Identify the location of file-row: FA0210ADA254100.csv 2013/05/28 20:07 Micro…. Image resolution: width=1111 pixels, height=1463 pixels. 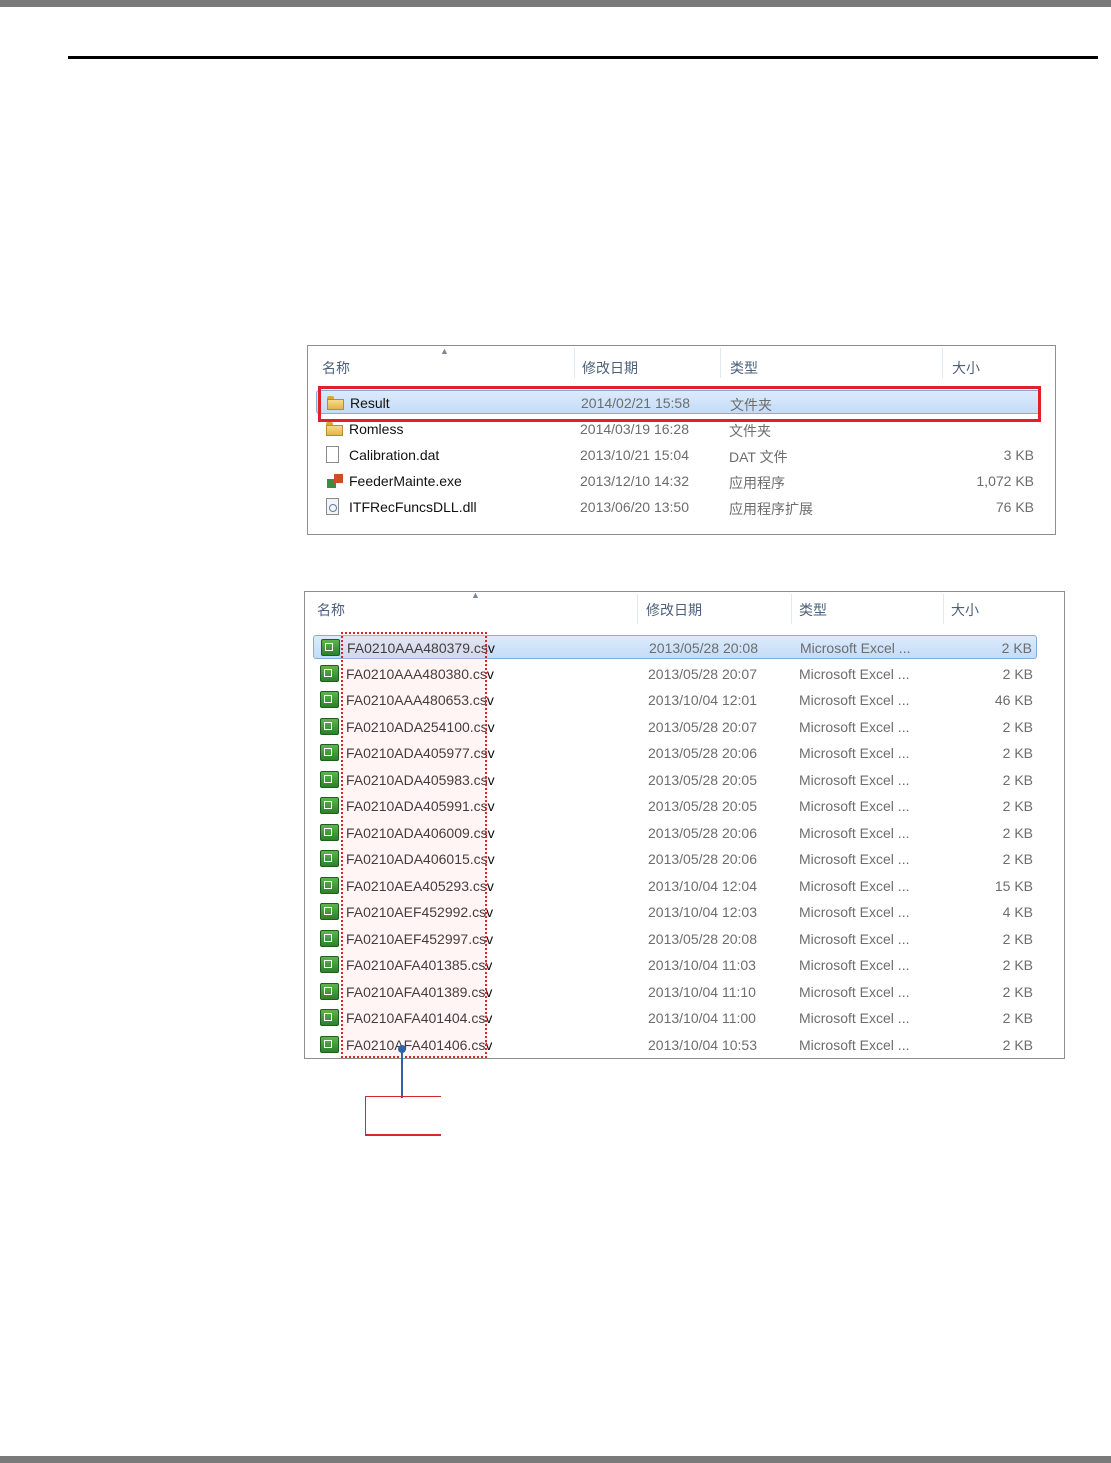
(675, 727).